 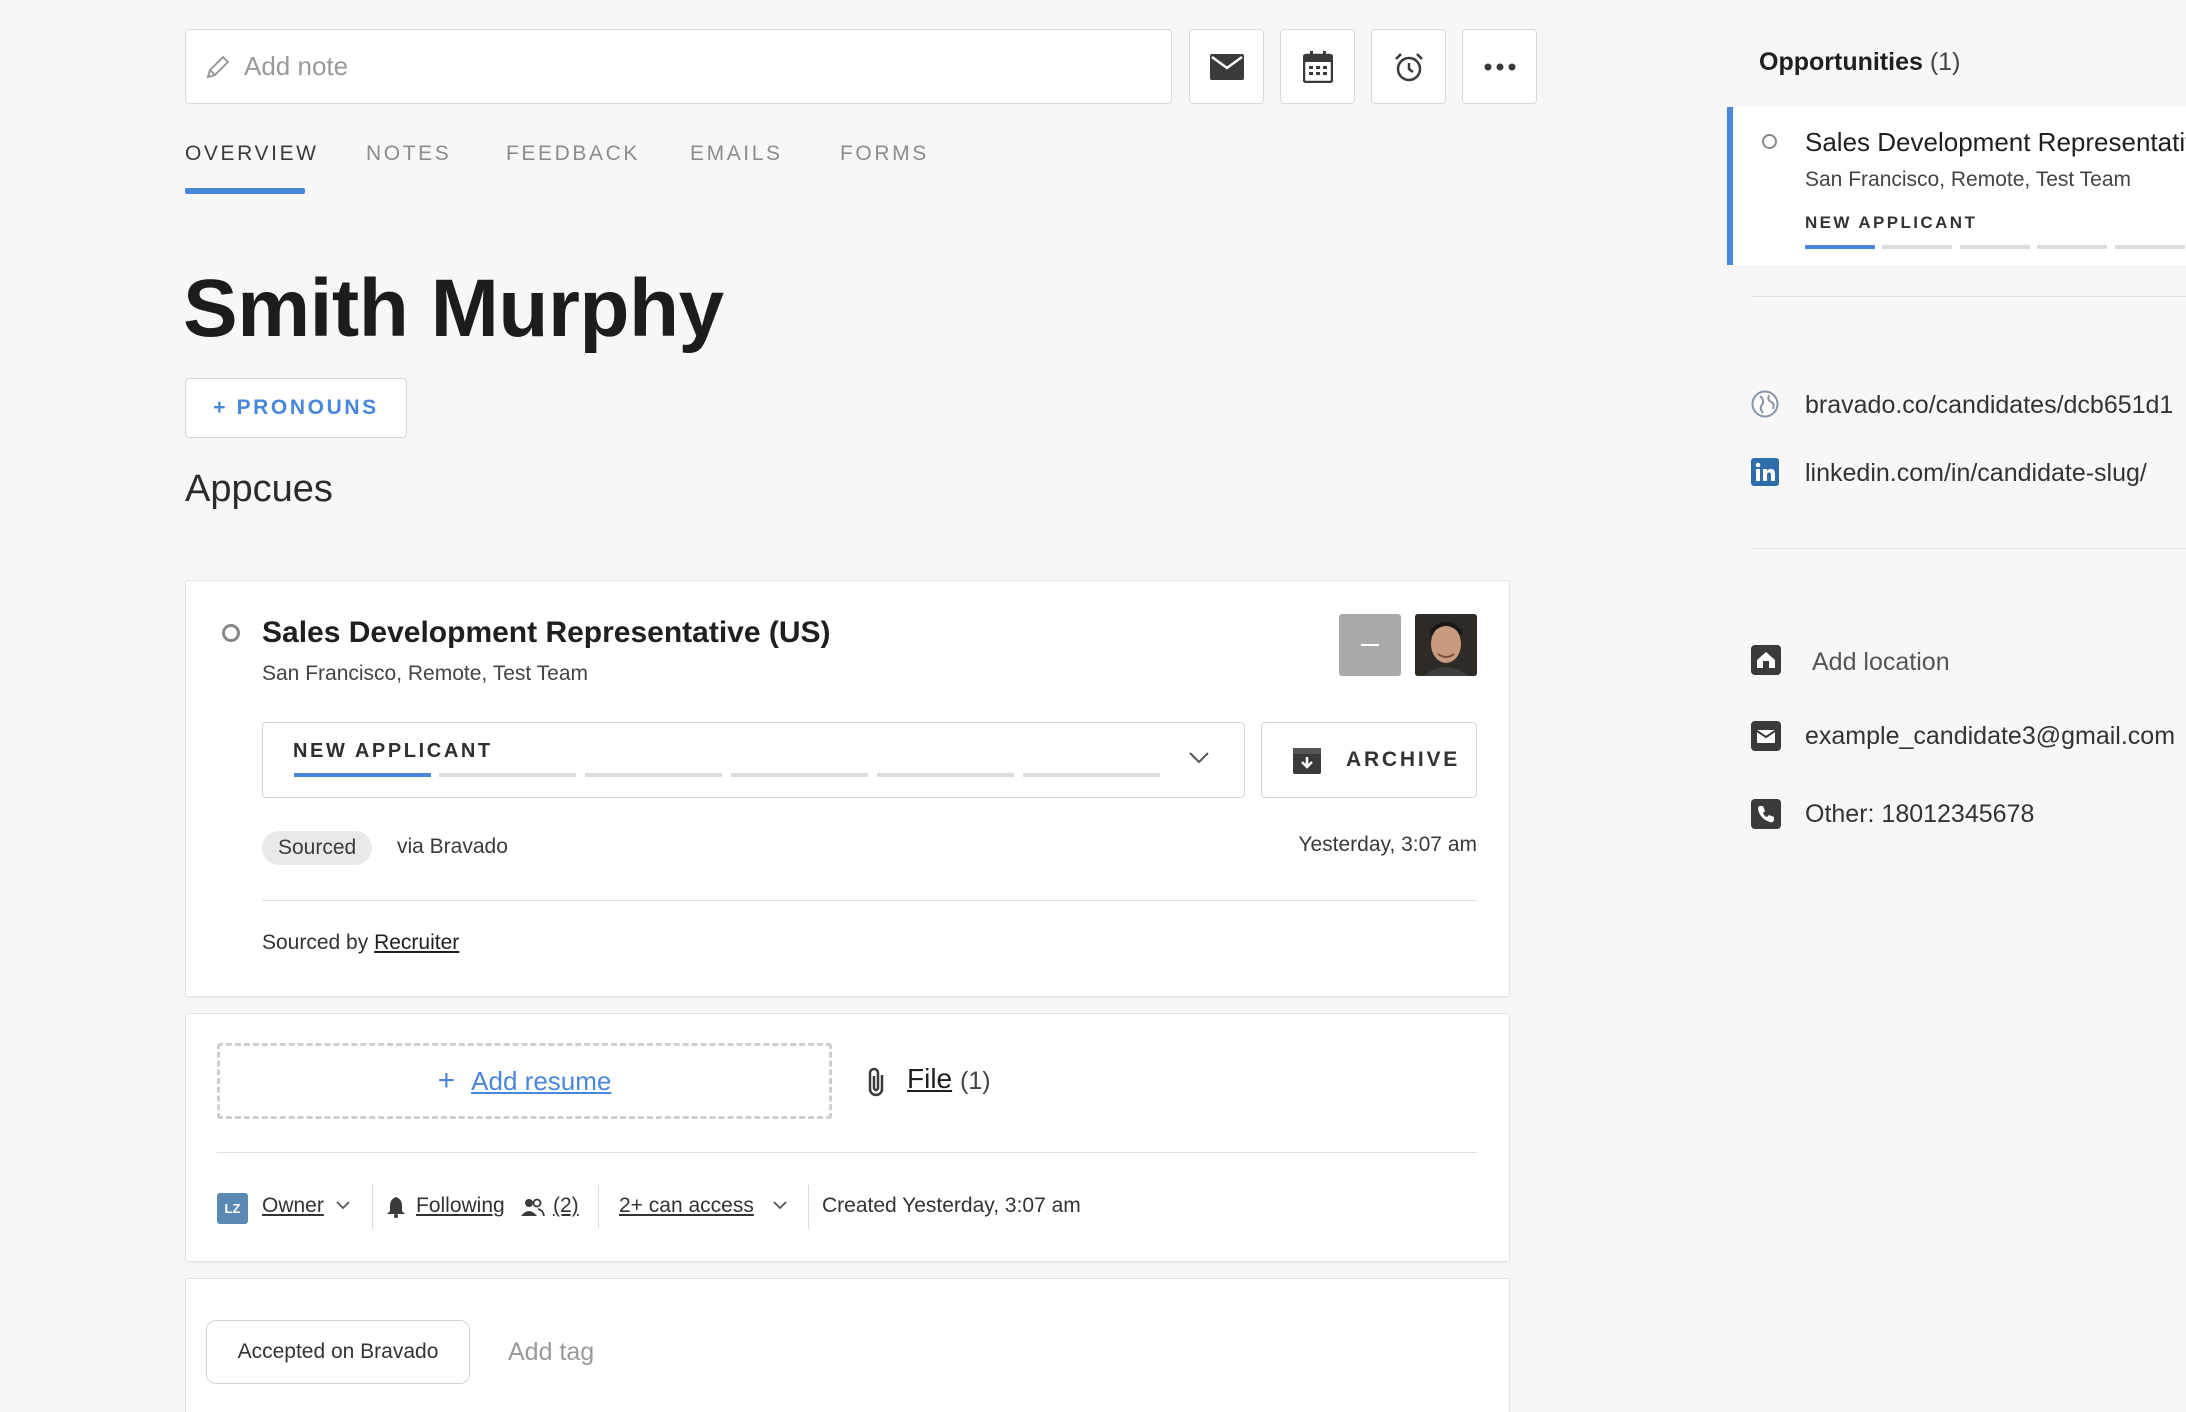 What do you see at coordinates (296, 408) in the screenshot?
I see `add-pronouns-button: + PRONOUNS` at bounding box center [296, 408].